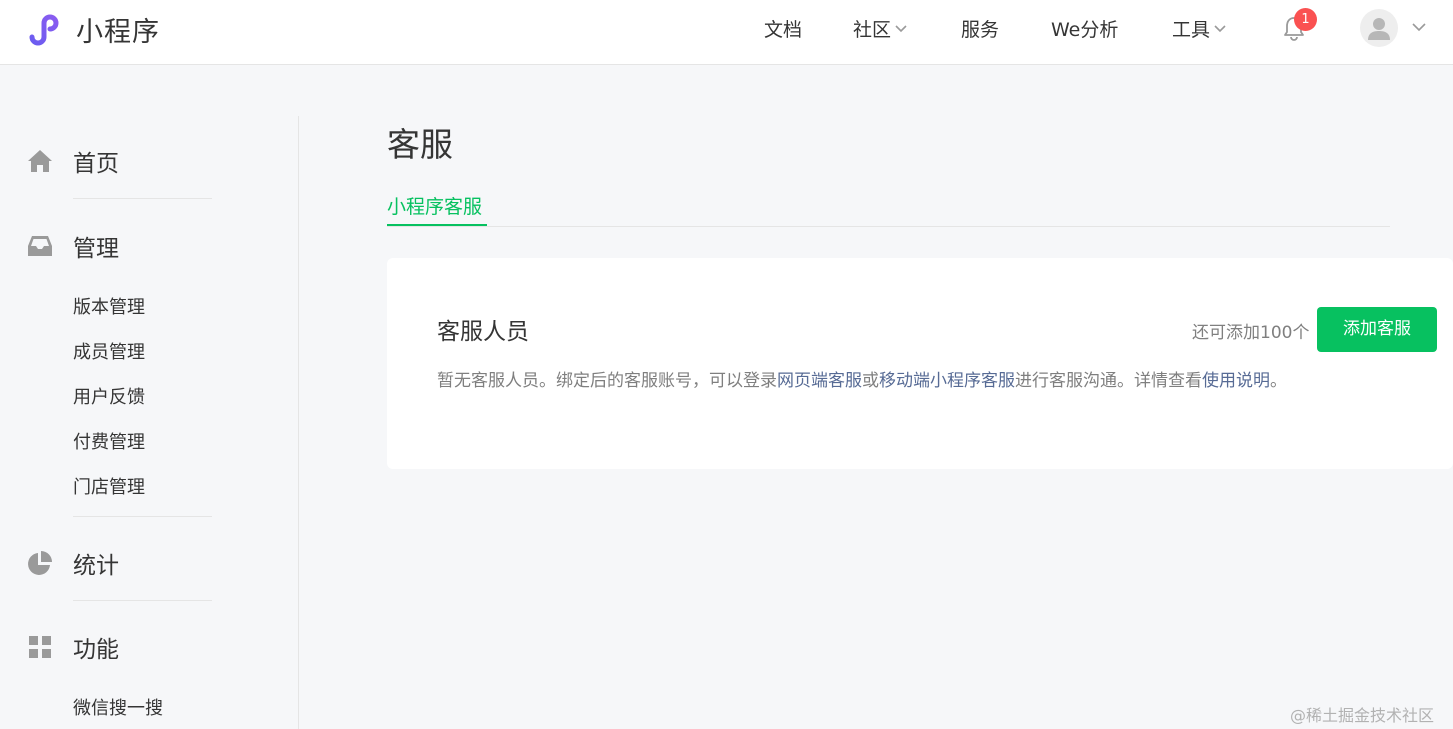  I want to click on active-tab-indicator, so click(437, 225).